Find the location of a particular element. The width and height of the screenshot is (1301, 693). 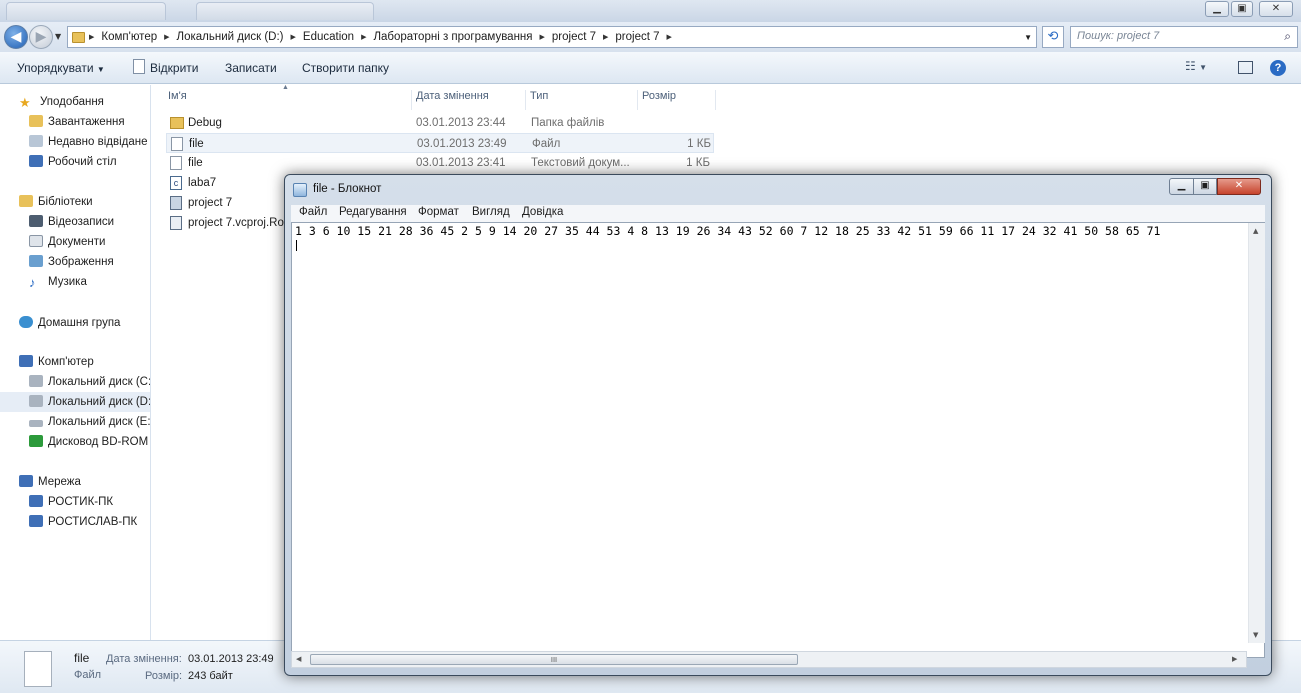

file-date: 03.01.2013 23:41 is located at coordinates (461, 163).